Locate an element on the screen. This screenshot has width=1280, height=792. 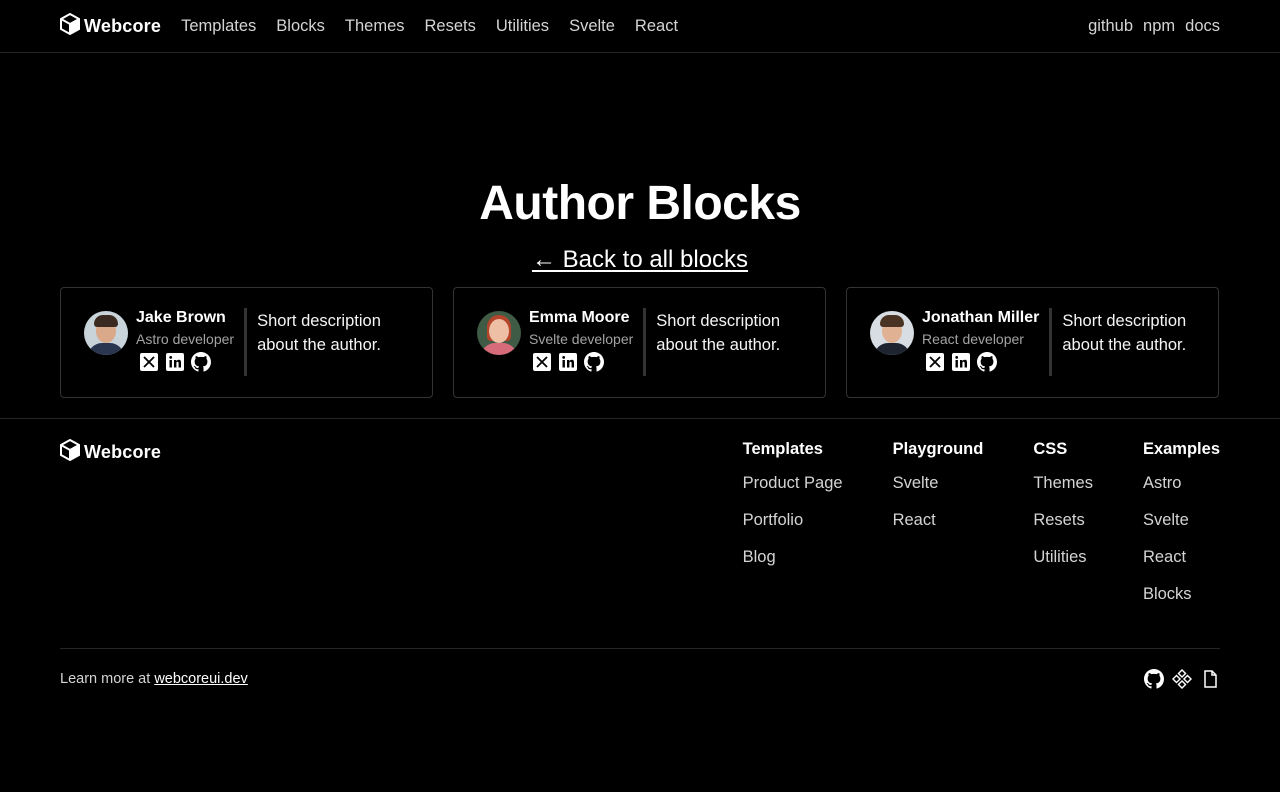
webcoreui-link: webcoreui.dev is located at coordinates (201, 679).